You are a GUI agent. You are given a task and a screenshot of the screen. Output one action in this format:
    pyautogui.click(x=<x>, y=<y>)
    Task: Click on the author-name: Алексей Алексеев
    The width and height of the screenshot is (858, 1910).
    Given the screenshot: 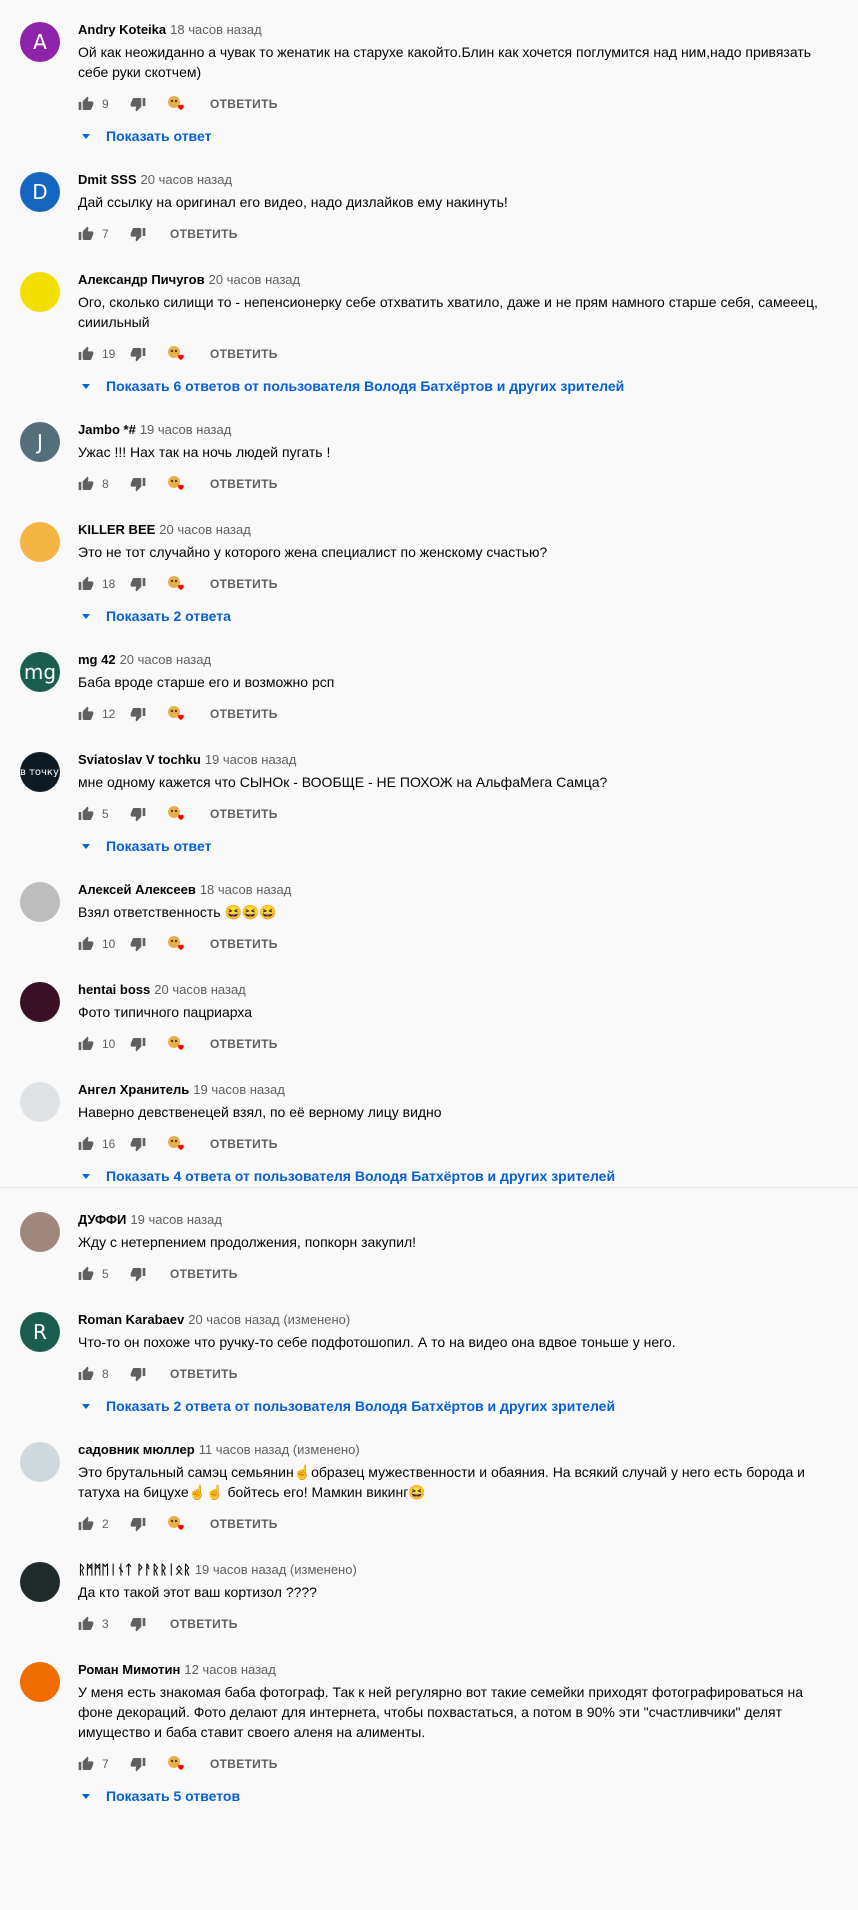 What is the action you would take?
    pyautogui.click(x=137, y=889)
    